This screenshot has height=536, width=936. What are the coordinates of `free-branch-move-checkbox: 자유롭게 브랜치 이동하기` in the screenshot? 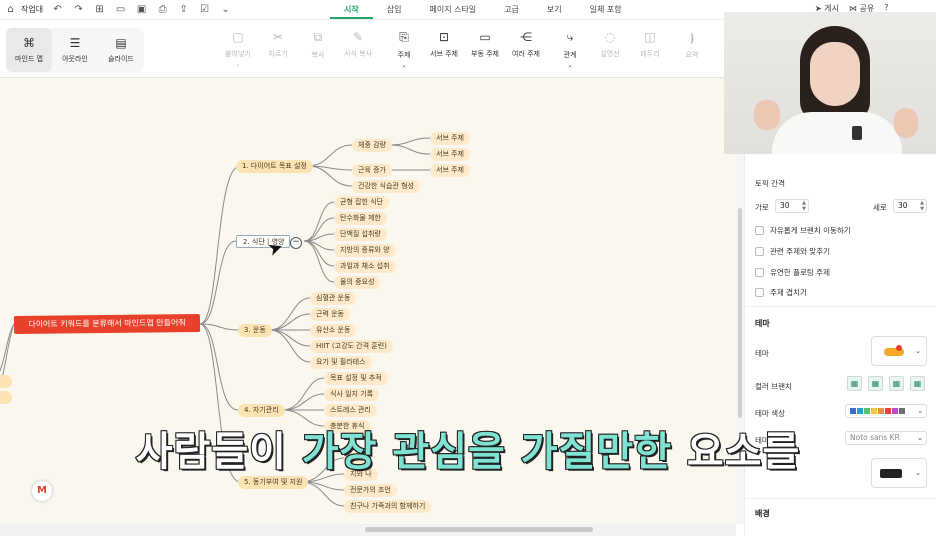 It's located at (803, 230).